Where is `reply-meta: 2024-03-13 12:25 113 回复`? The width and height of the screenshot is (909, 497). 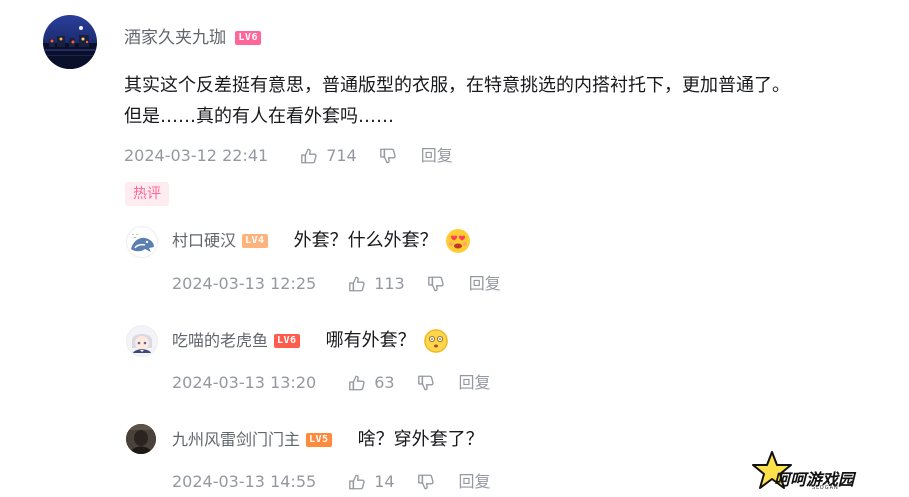
reply-meta: 2024-03-13 12:25 113 回复 is located at coordinates (336, 284).